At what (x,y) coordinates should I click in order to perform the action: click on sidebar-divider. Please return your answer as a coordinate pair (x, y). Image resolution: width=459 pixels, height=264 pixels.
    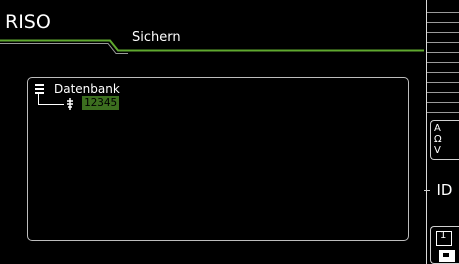
    Looking at the image, I should click on (426, 132).